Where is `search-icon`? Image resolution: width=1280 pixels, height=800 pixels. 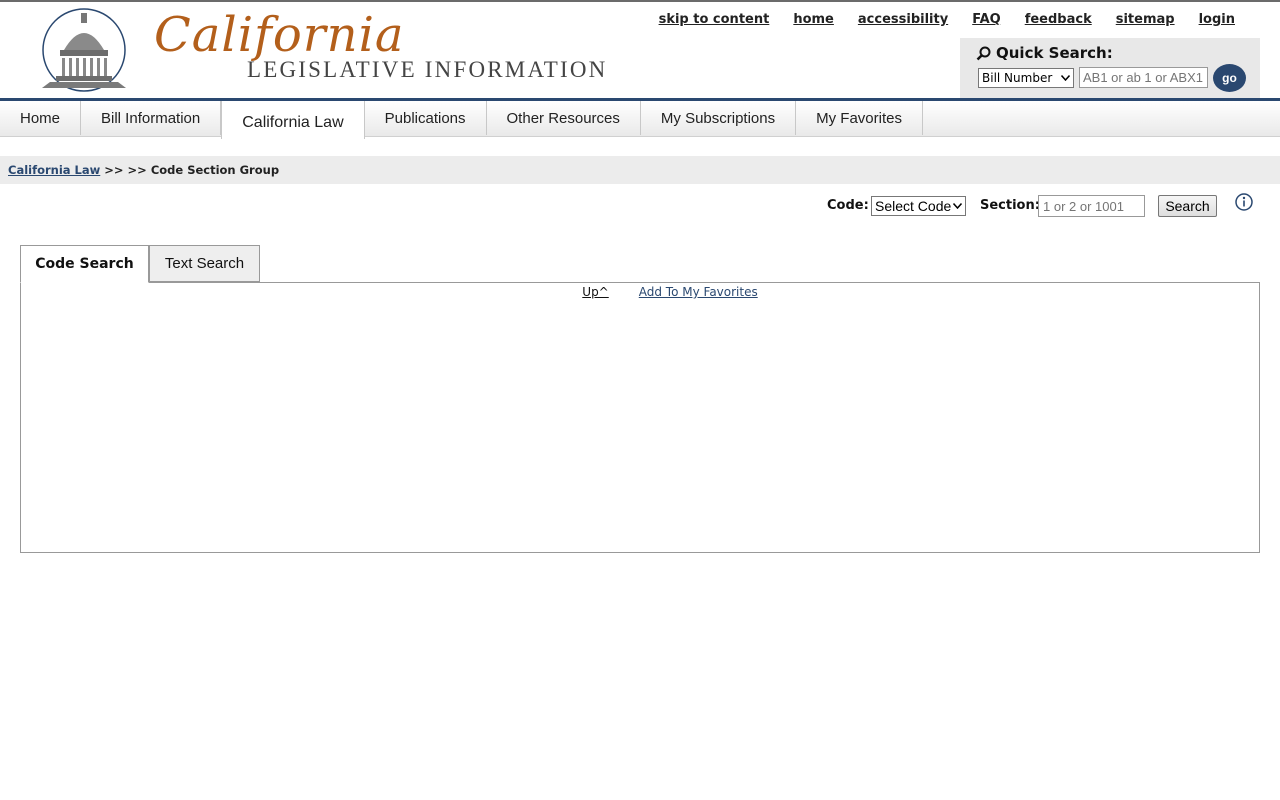
search-icon is located at coordinates (983, 53).